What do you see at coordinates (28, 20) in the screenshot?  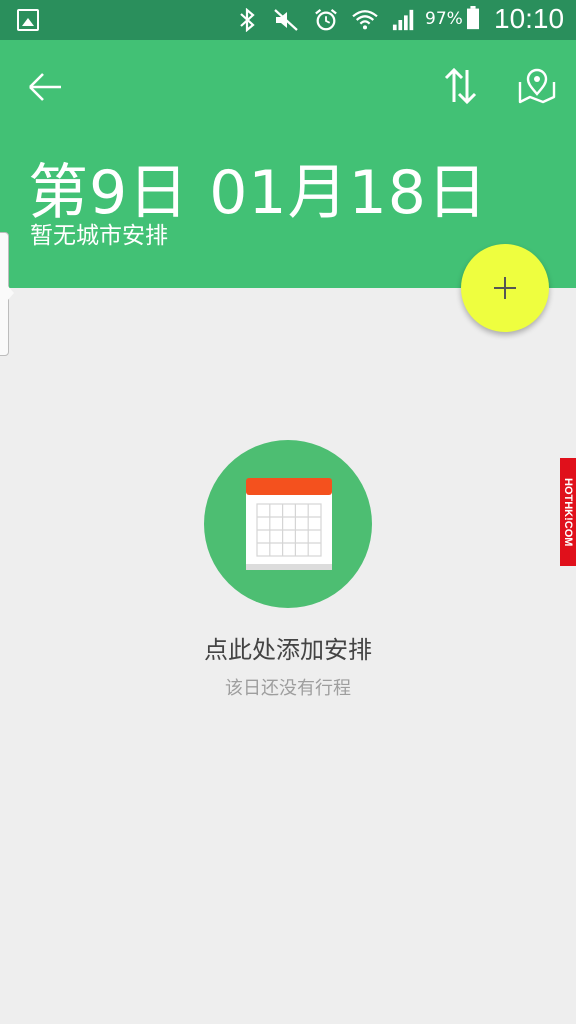 I see `gallery-icon` at bounding box center [28, 20].